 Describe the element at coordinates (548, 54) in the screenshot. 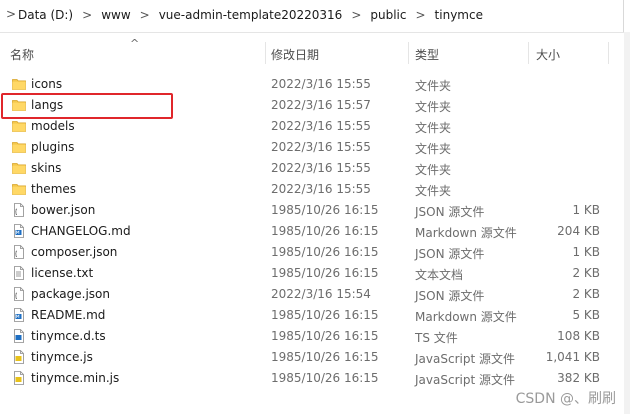

I see `column-header-size: 大小` at that location.